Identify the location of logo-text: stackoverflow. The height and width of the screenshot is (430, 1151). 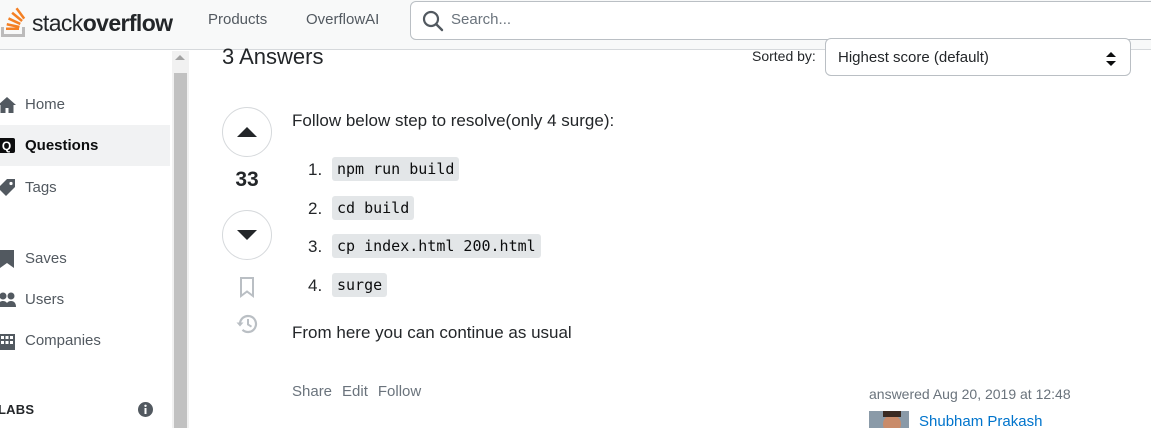
(102, 22).